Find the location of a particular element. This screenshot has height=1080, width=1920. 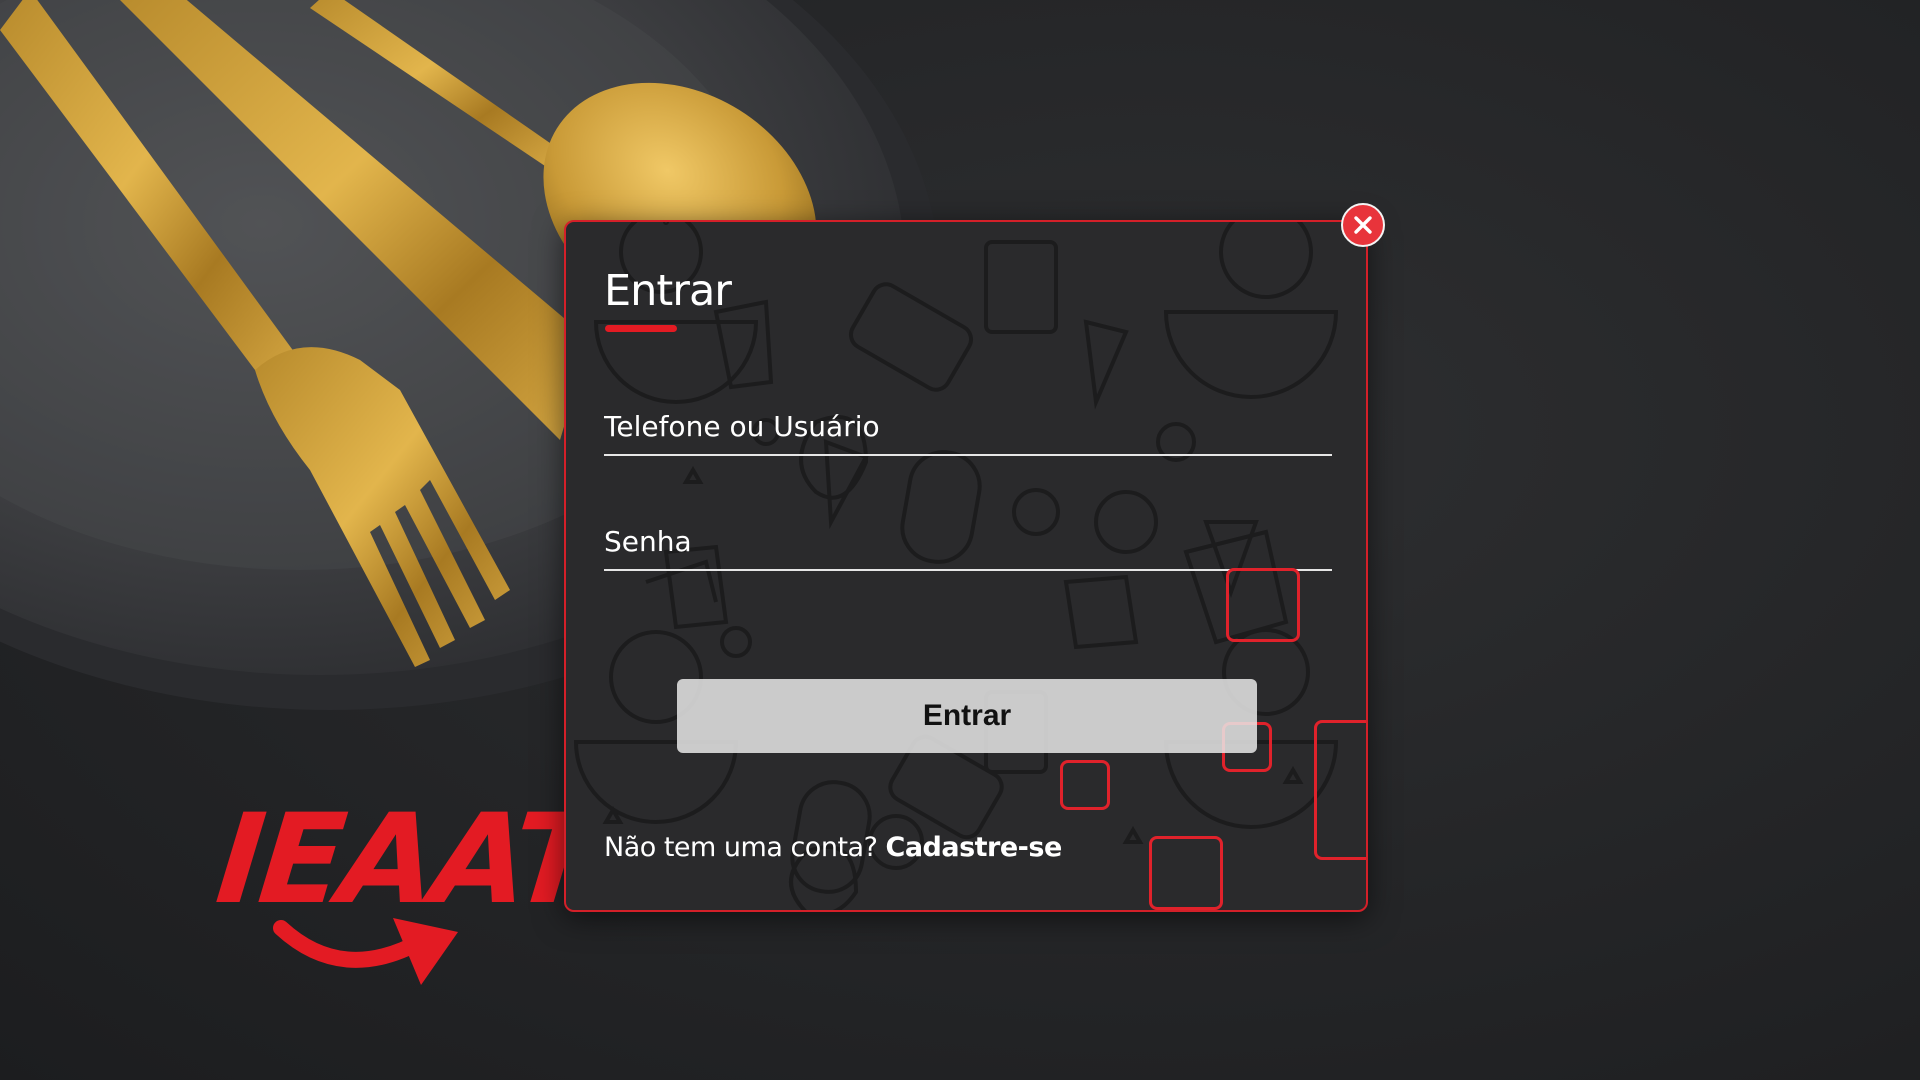

username-field is located at coordinates (968, 427).